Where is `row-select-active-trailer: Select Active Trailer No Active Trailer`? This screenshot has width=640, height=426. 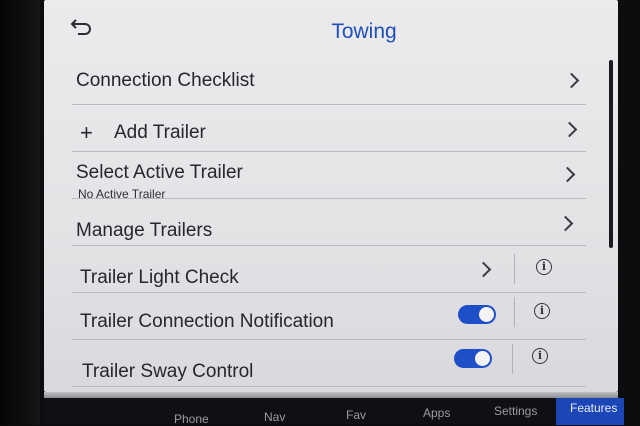 row-select-active-trailer: Select Active Trailer No Active Trailer is located at coordinates (329, 176).